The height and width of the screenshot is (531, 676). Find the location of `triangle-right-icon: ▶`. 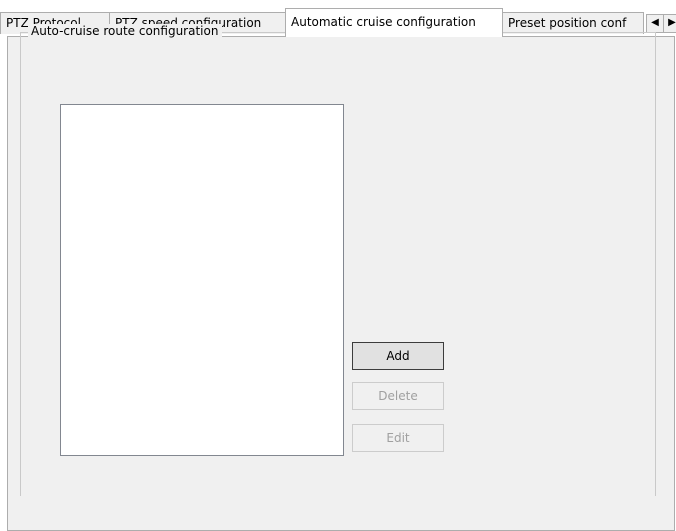

triangle-right-icon: ▶ is located at coordinates (672, 22).